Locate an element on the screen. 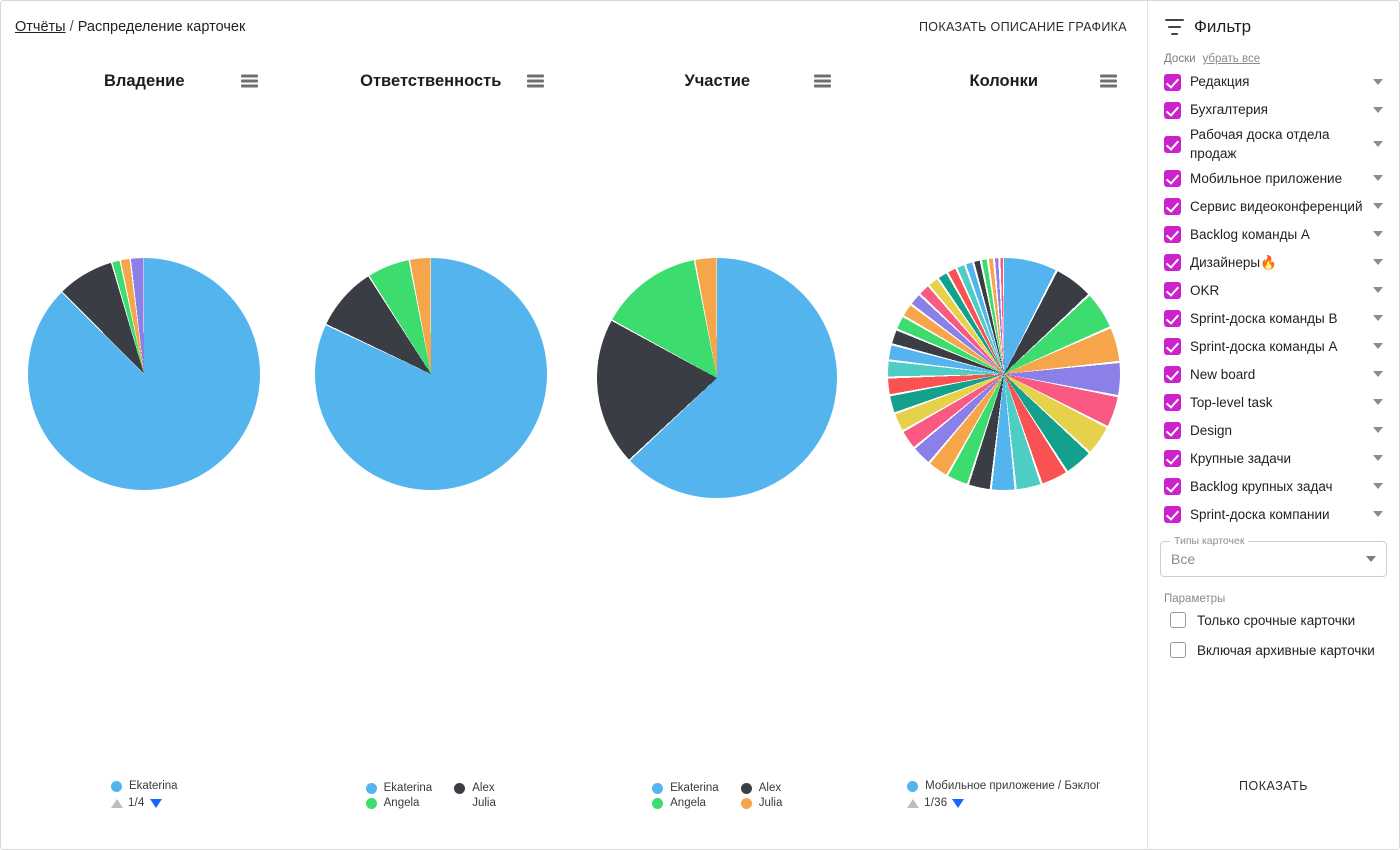  legend-pager: 1/36 is located at coordinates (936, 803).